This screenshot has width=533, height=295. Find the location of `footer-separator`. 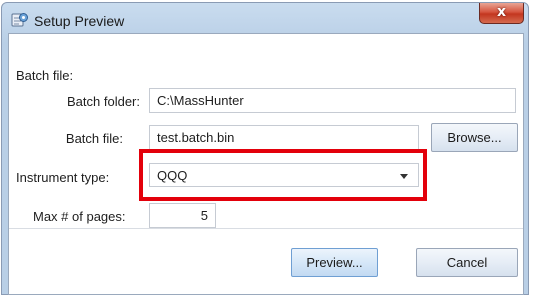

footer-separator is located at coordinates (266, 228).